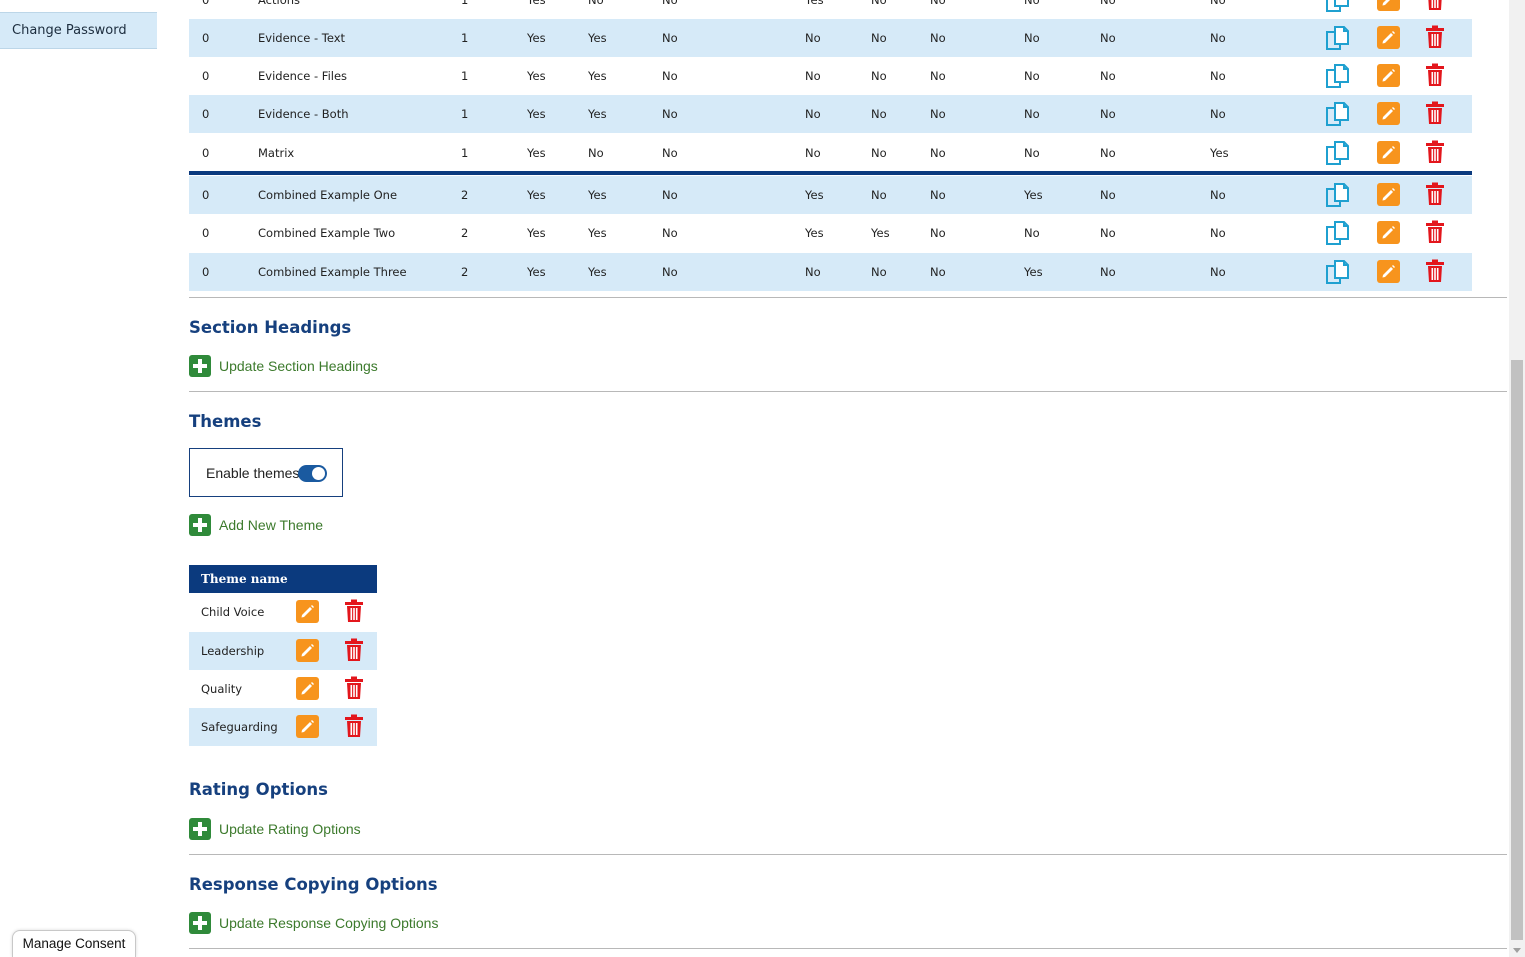 This screenshot has width=1525, height=957. I want to click on question-group-divider, so click(830, 173).